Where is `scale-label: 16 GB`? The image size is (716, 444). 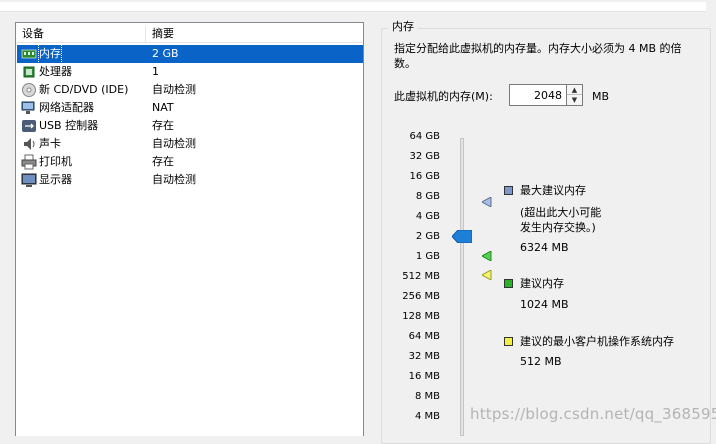
scale-label: 16 GB is located at coordinates (424, 176).